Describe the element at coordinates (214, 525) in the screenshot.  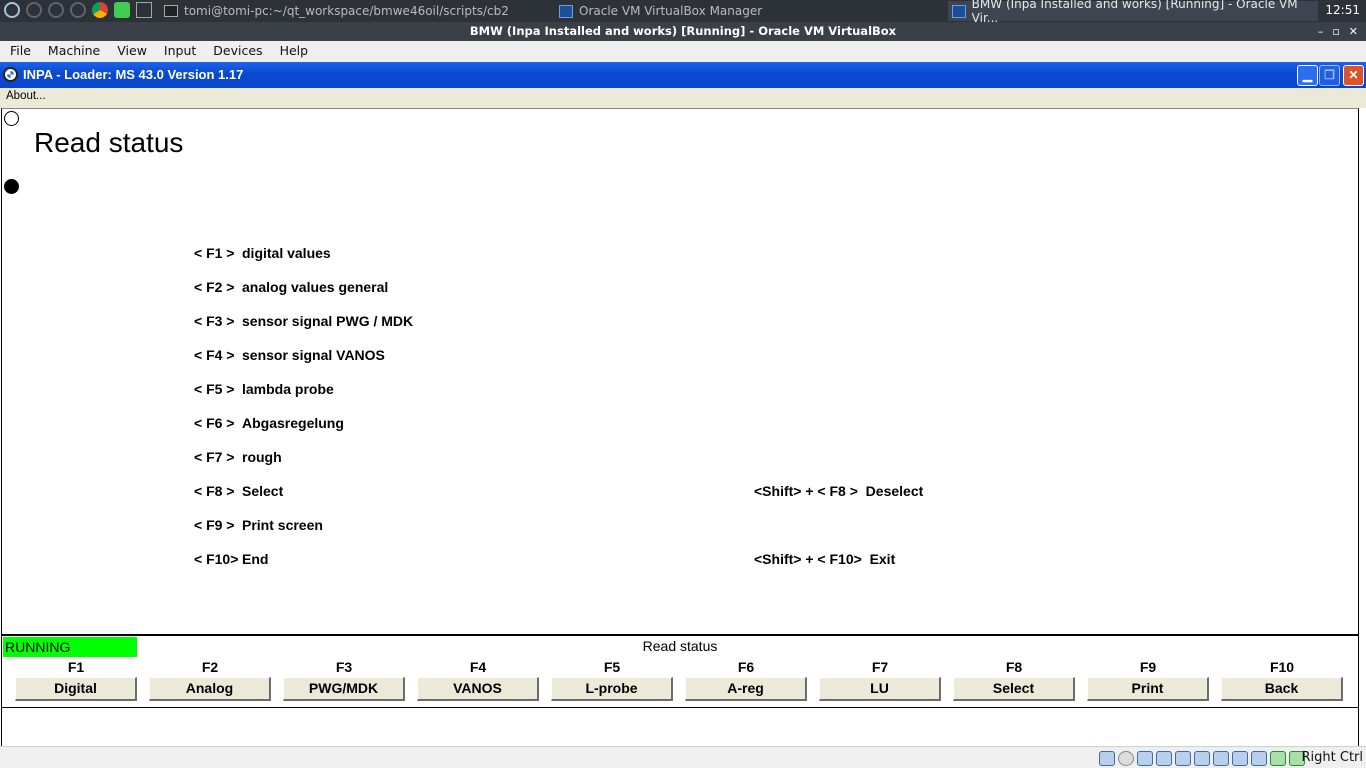
I see `option-key: < F9 >` at that location.